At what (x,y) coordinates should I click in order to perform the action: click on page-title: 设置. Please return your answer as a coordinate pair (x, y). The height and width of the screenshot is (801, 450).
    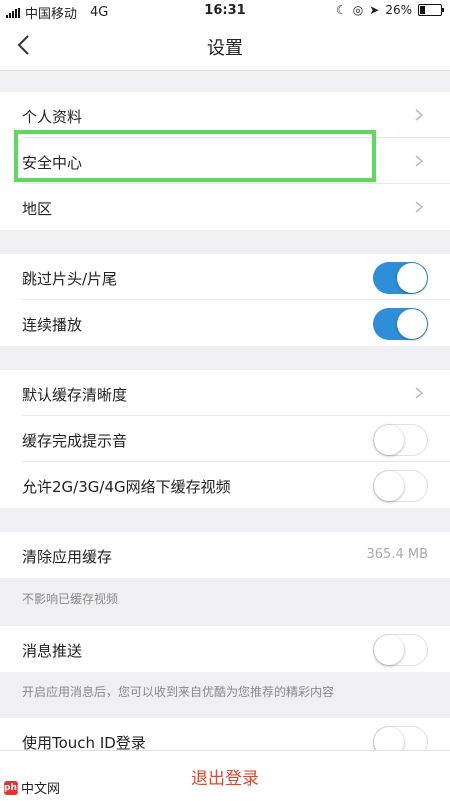
    Looking at the image, I should click on (225, 48).